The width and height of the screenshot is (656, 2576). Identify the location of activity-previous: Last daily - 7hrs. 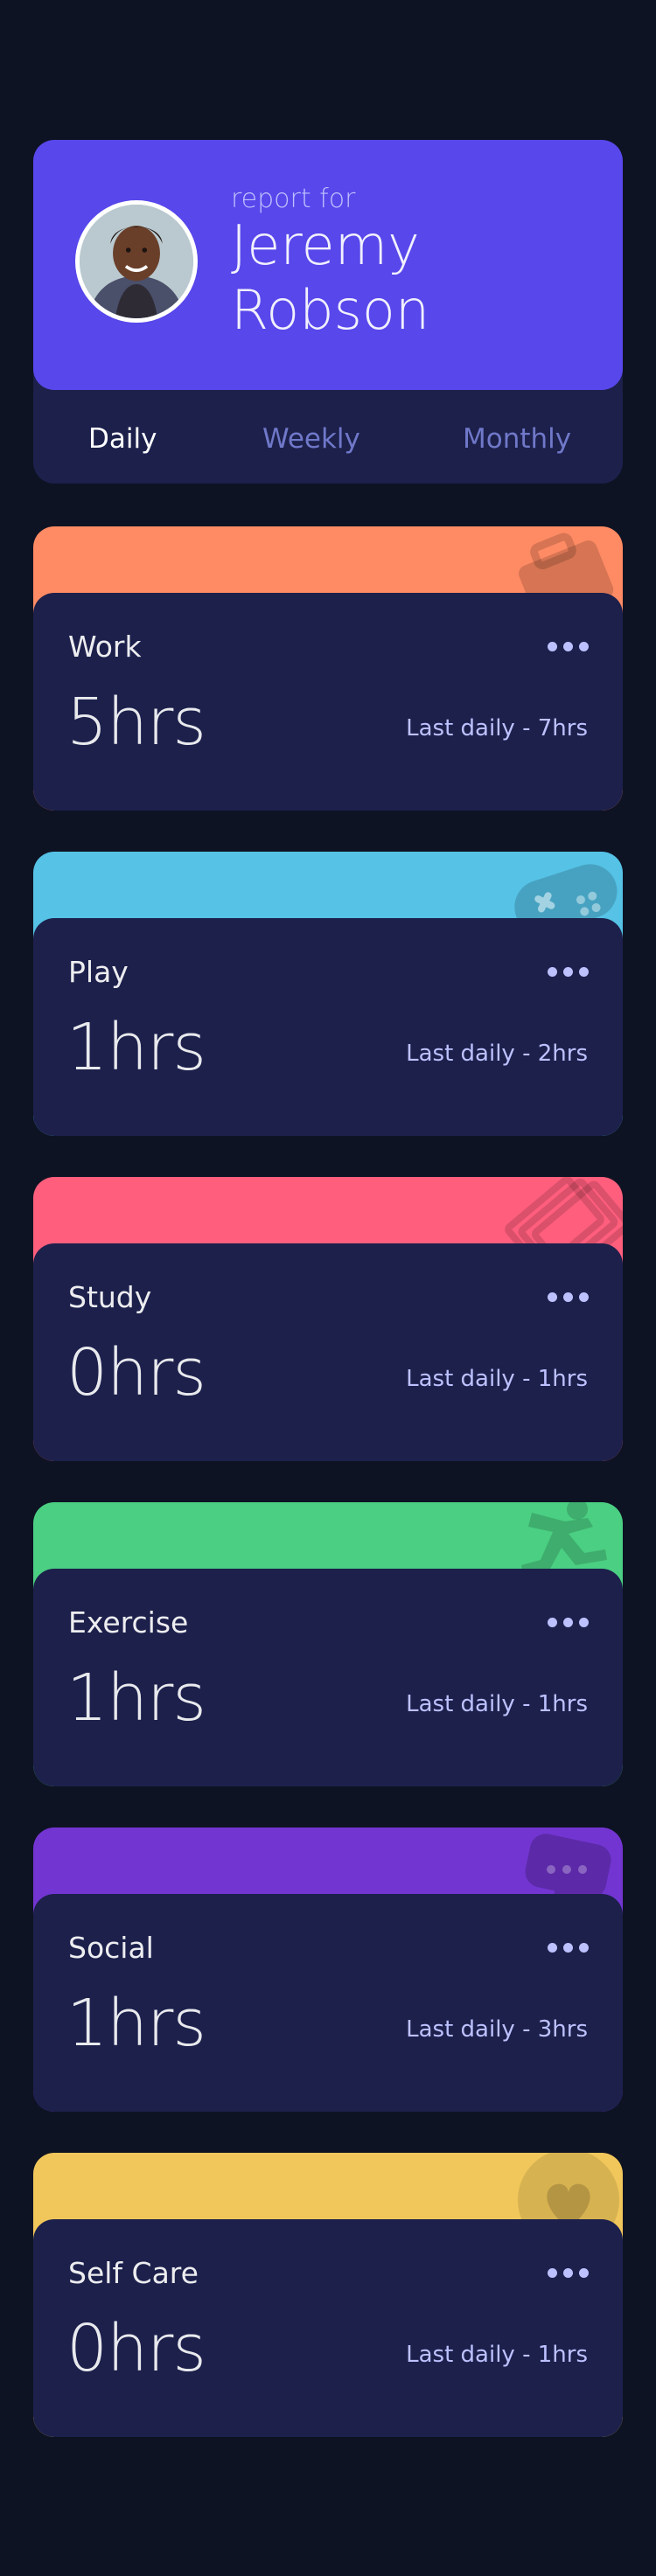
(497, 728).